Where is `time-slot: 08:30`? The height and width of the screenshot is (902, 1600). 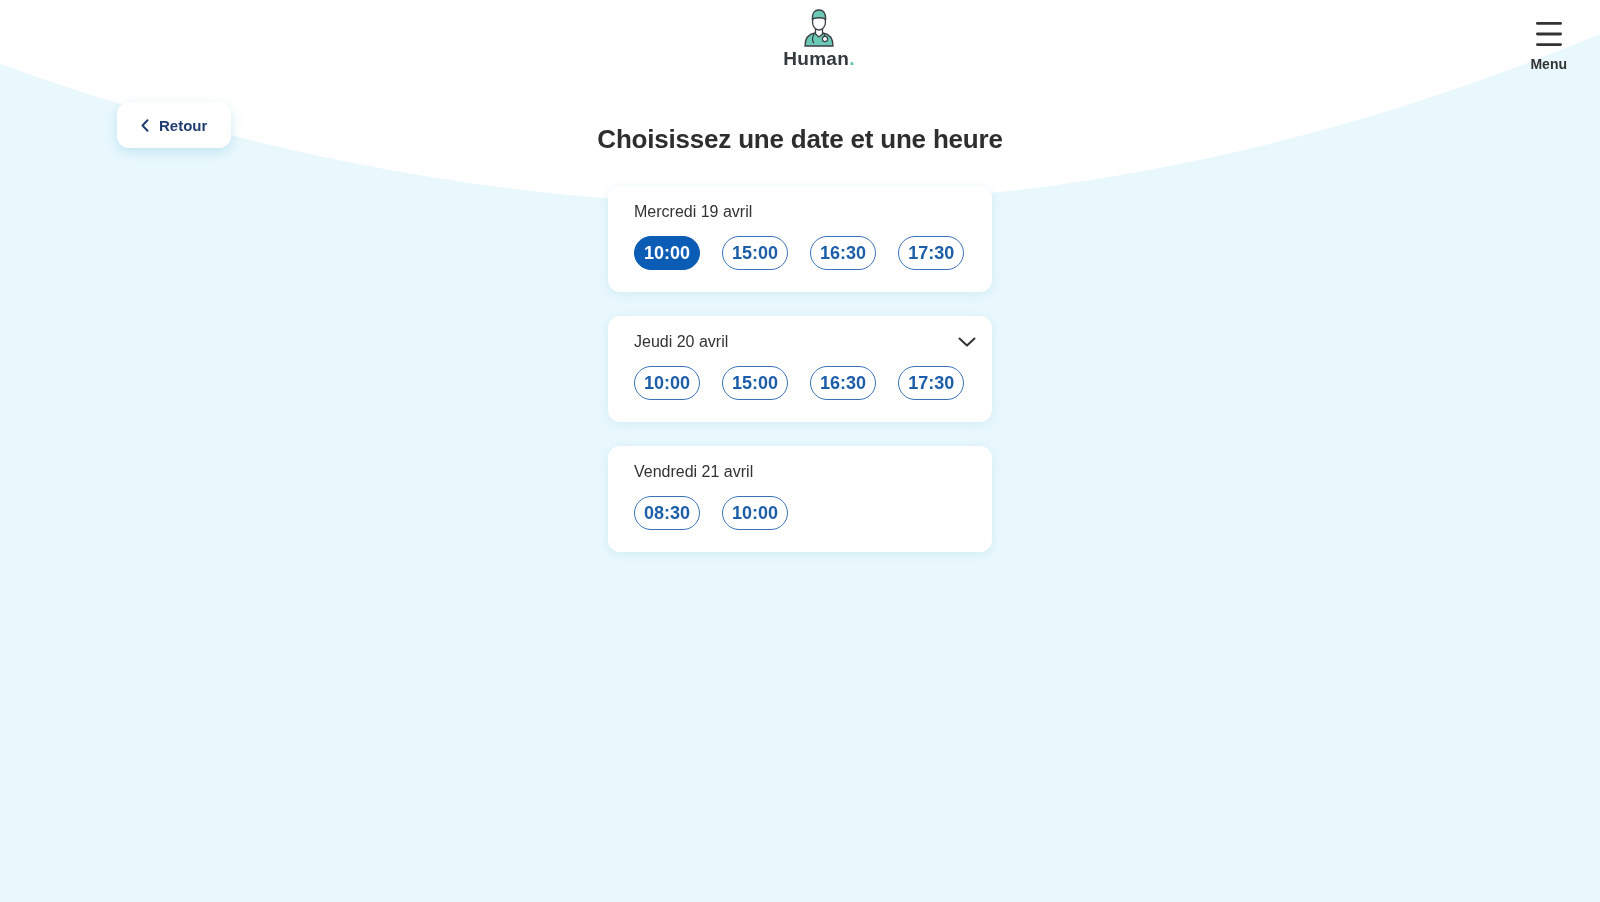 time-slot: 08:30 is located at coordinates (667, 513).